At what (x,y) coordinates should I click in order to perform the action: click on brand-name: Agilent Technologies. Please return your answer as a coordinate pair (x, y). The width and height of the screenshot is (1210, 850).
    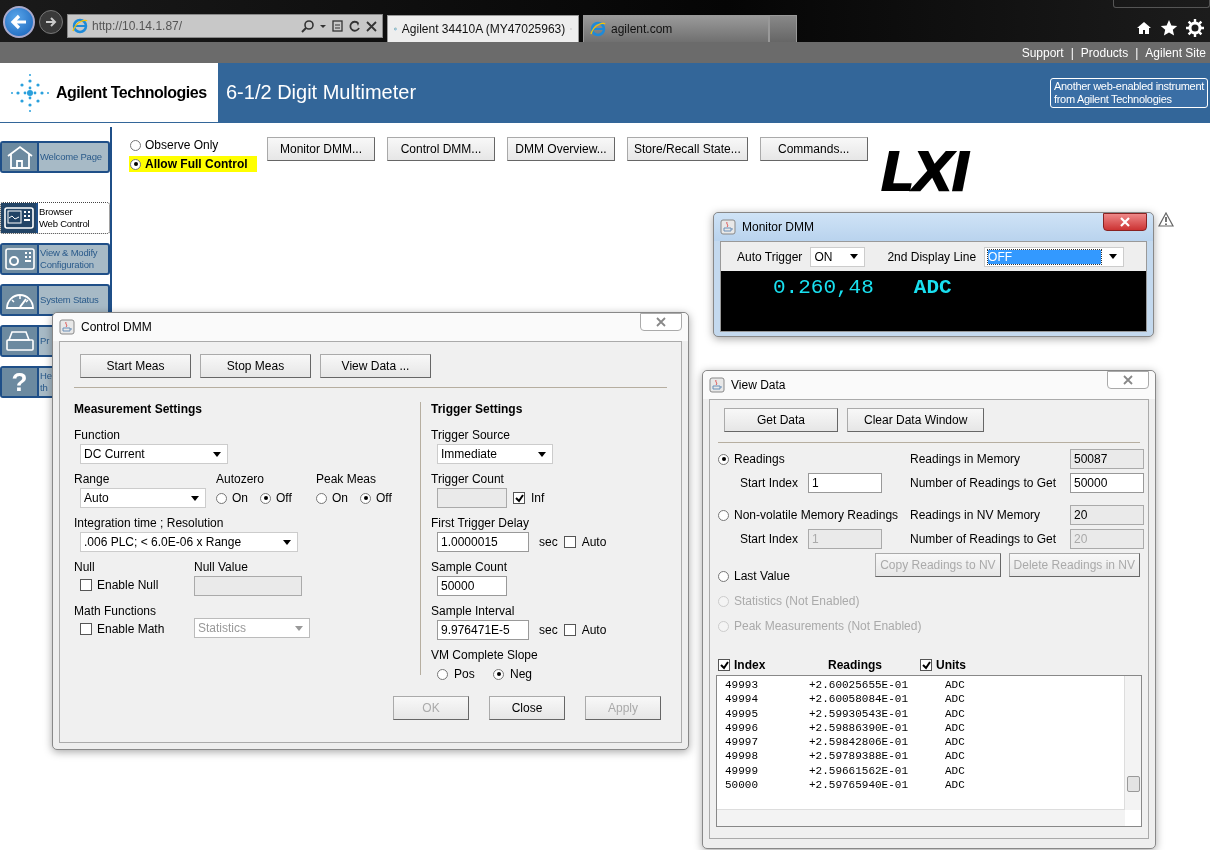
    Looking at the image, I should click on (131, 92).